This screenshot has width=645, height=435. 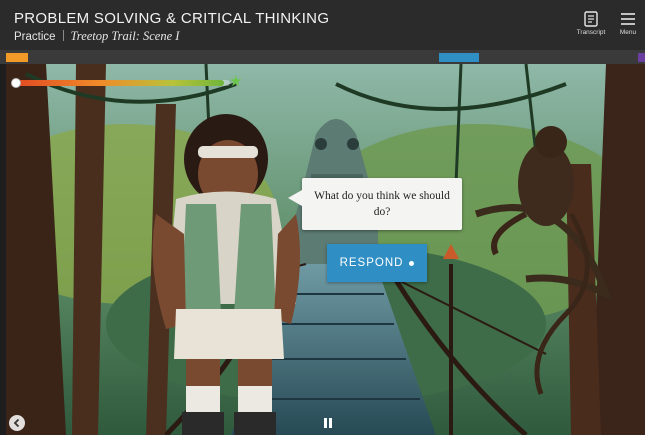 I want to click on progress-segment-current, so click(x=17, y=57).